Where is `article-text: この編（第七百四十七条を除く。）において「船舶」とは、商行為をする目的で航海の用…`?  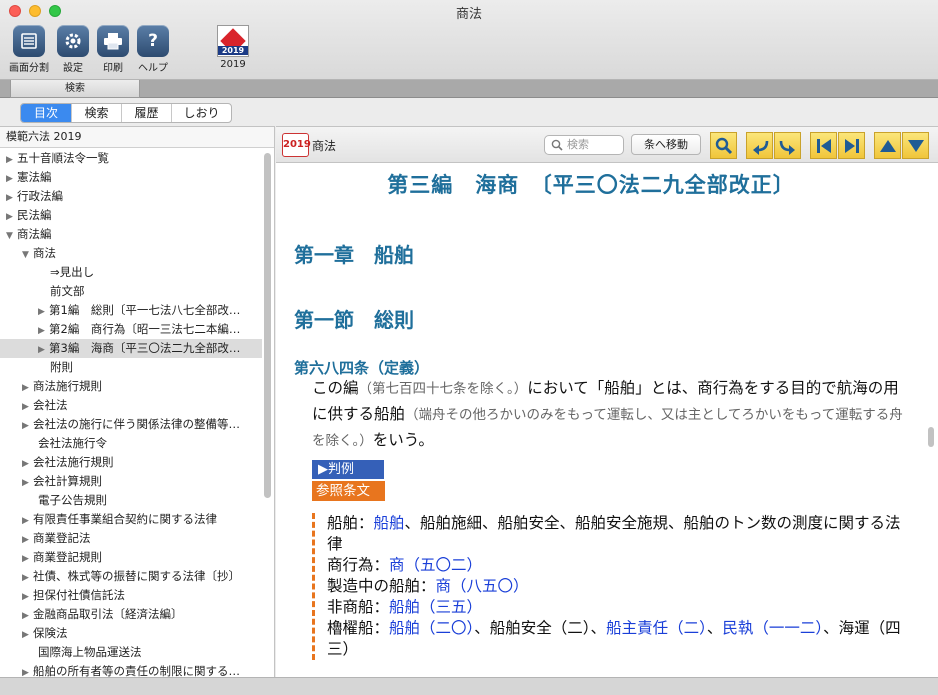 article-text: この編（第七百四十七条を除く。）において「船舶」とは、商行為をする目的で航海の用… is located at coordinates (612, 415).